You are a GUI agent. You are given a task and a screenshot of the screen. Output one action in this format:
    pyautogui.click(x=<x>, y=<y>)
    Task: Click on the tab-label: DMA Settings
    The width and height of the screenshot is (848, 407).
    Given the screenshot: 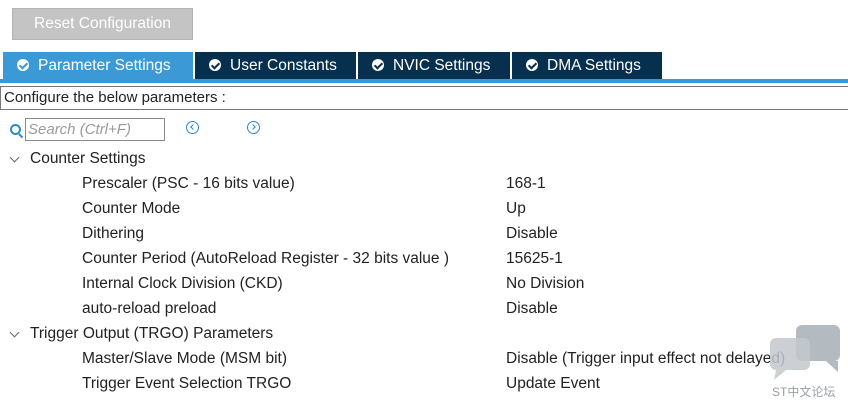 What is the action you would take?
    pyautogui.click(x=594, y=65)
    